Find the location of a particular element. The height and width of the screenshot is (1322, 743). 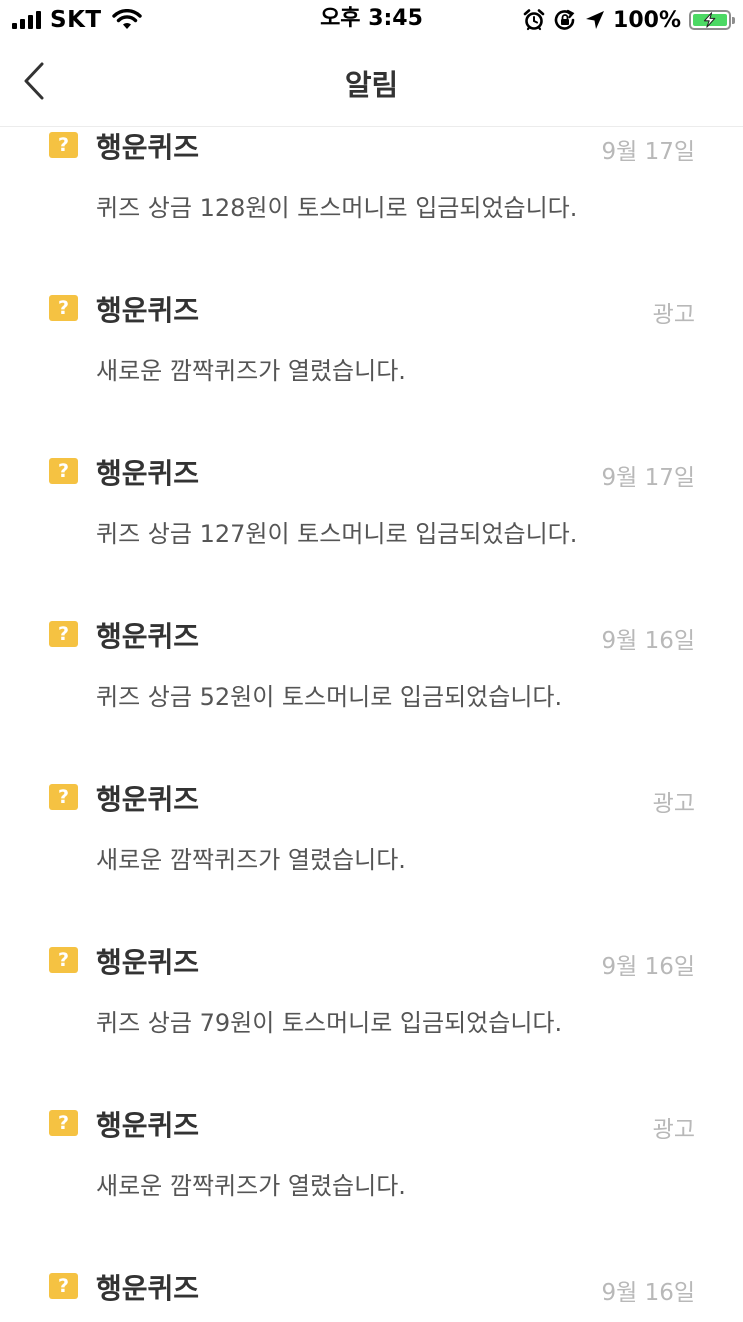

status-bar: SKT 오후 3:45 100% is located at coordinates (371, 20).